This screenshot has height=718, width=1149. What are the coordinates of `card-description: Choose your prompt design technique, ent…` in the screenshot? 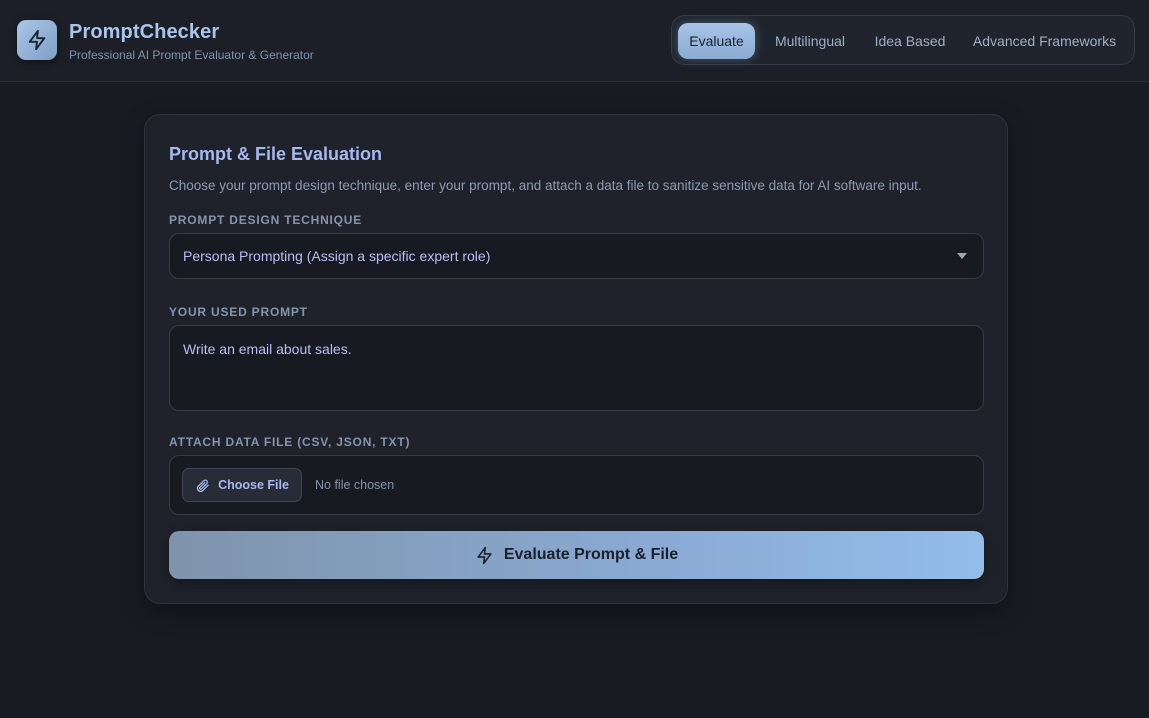 It's located at (545, 185).